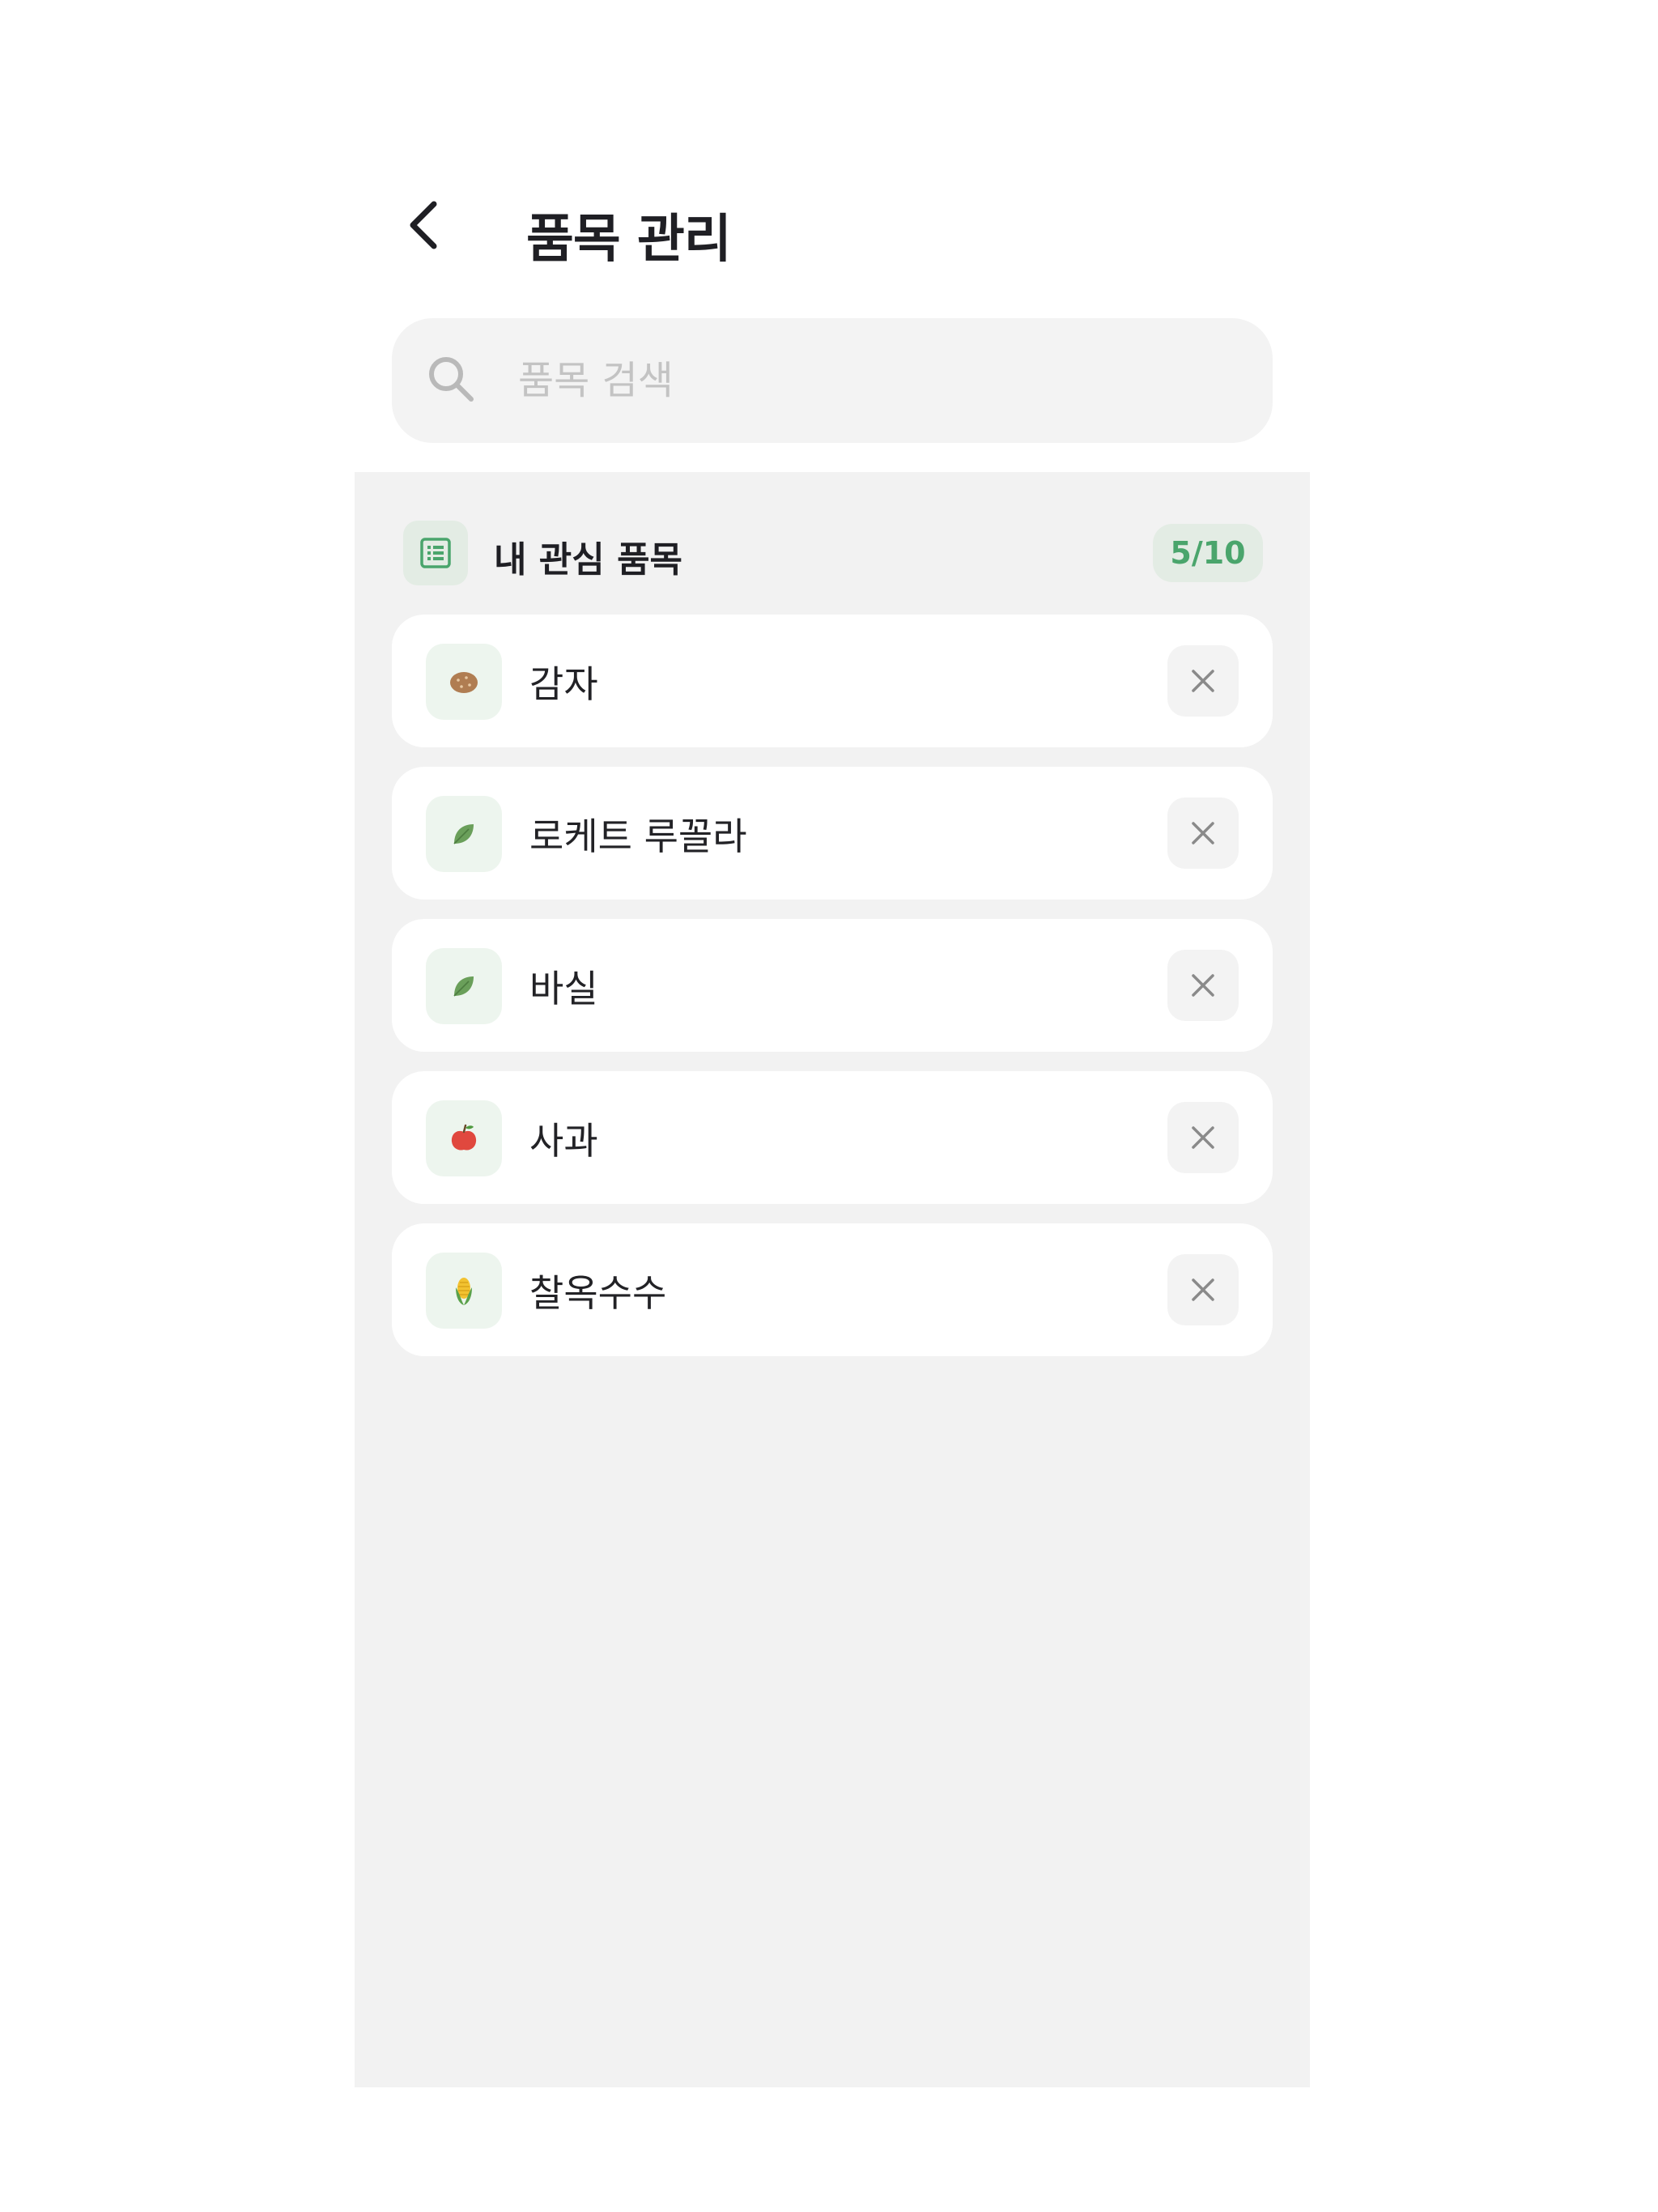  I want to click on item-name: 감자, so click(563, 684).